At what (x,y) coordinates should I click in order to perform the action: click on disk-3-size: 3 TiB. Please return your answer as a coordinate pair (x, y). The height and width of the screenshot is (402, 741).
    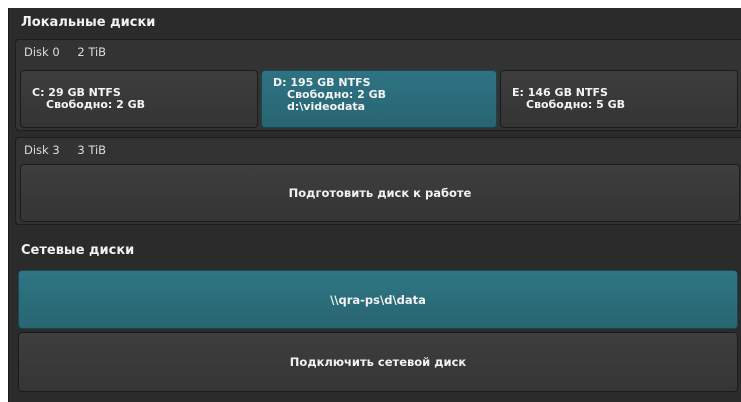
    Looking at the image, I should click on (92, 150).